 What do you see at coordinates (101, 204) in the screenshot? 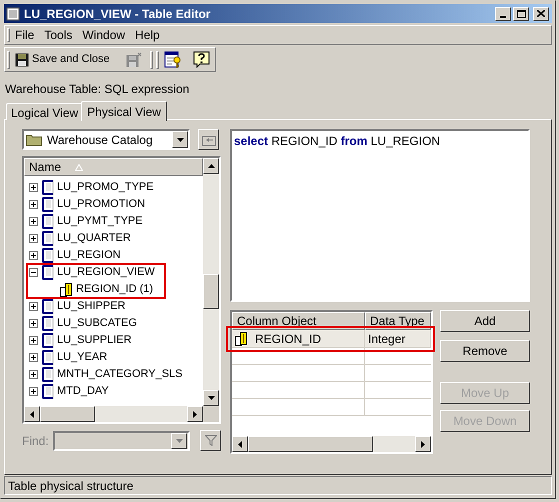
I see `tree-item: LU_PROMOTION` at bounding box center [101, 204].